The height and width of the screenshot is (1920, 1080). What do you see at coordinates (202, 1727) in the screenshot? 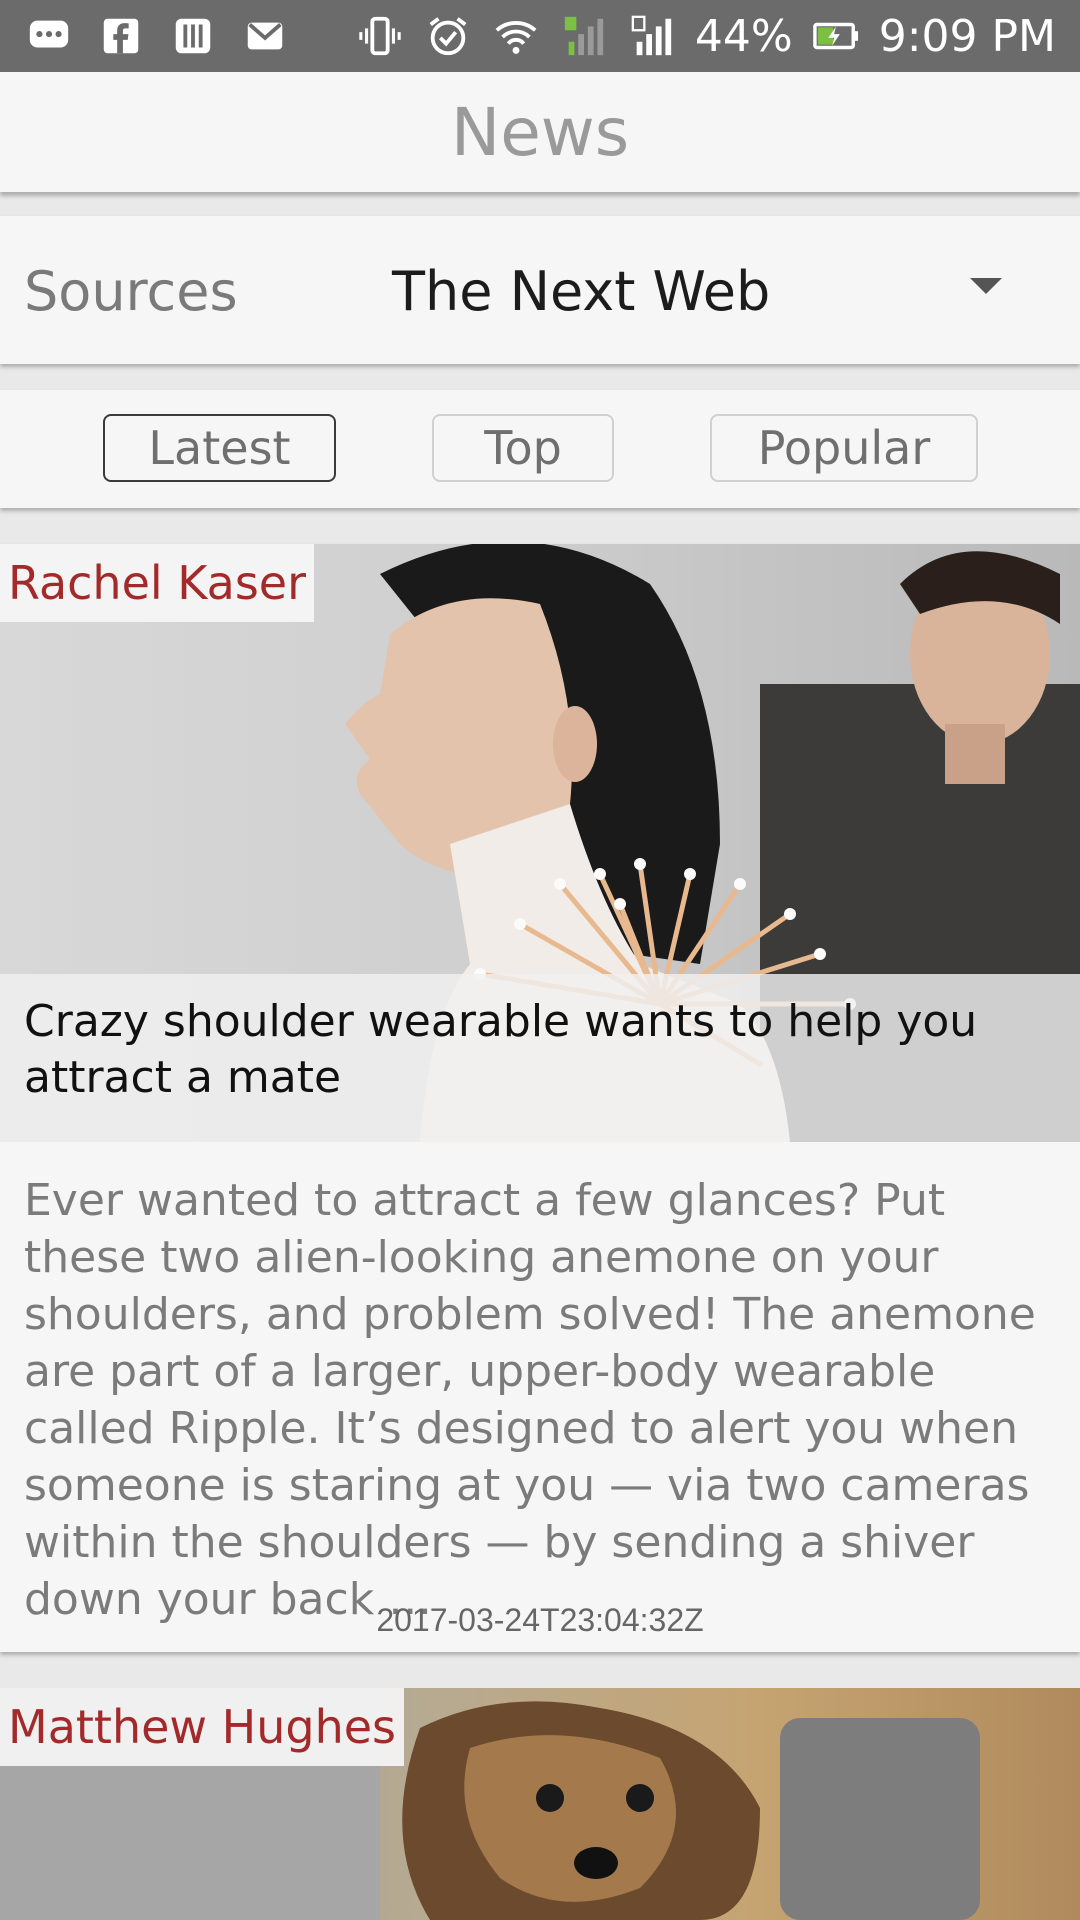
I see `article-author: Matthew Hughes` at bounding box center [202, 1727].